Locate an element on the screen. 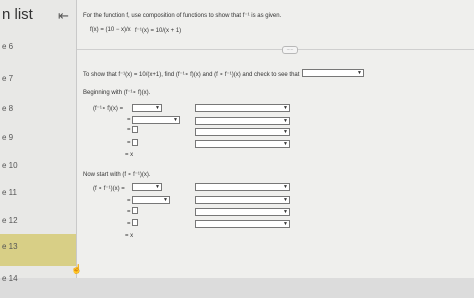  sidebar-item: e 6 is located at coordinates (38, 50).